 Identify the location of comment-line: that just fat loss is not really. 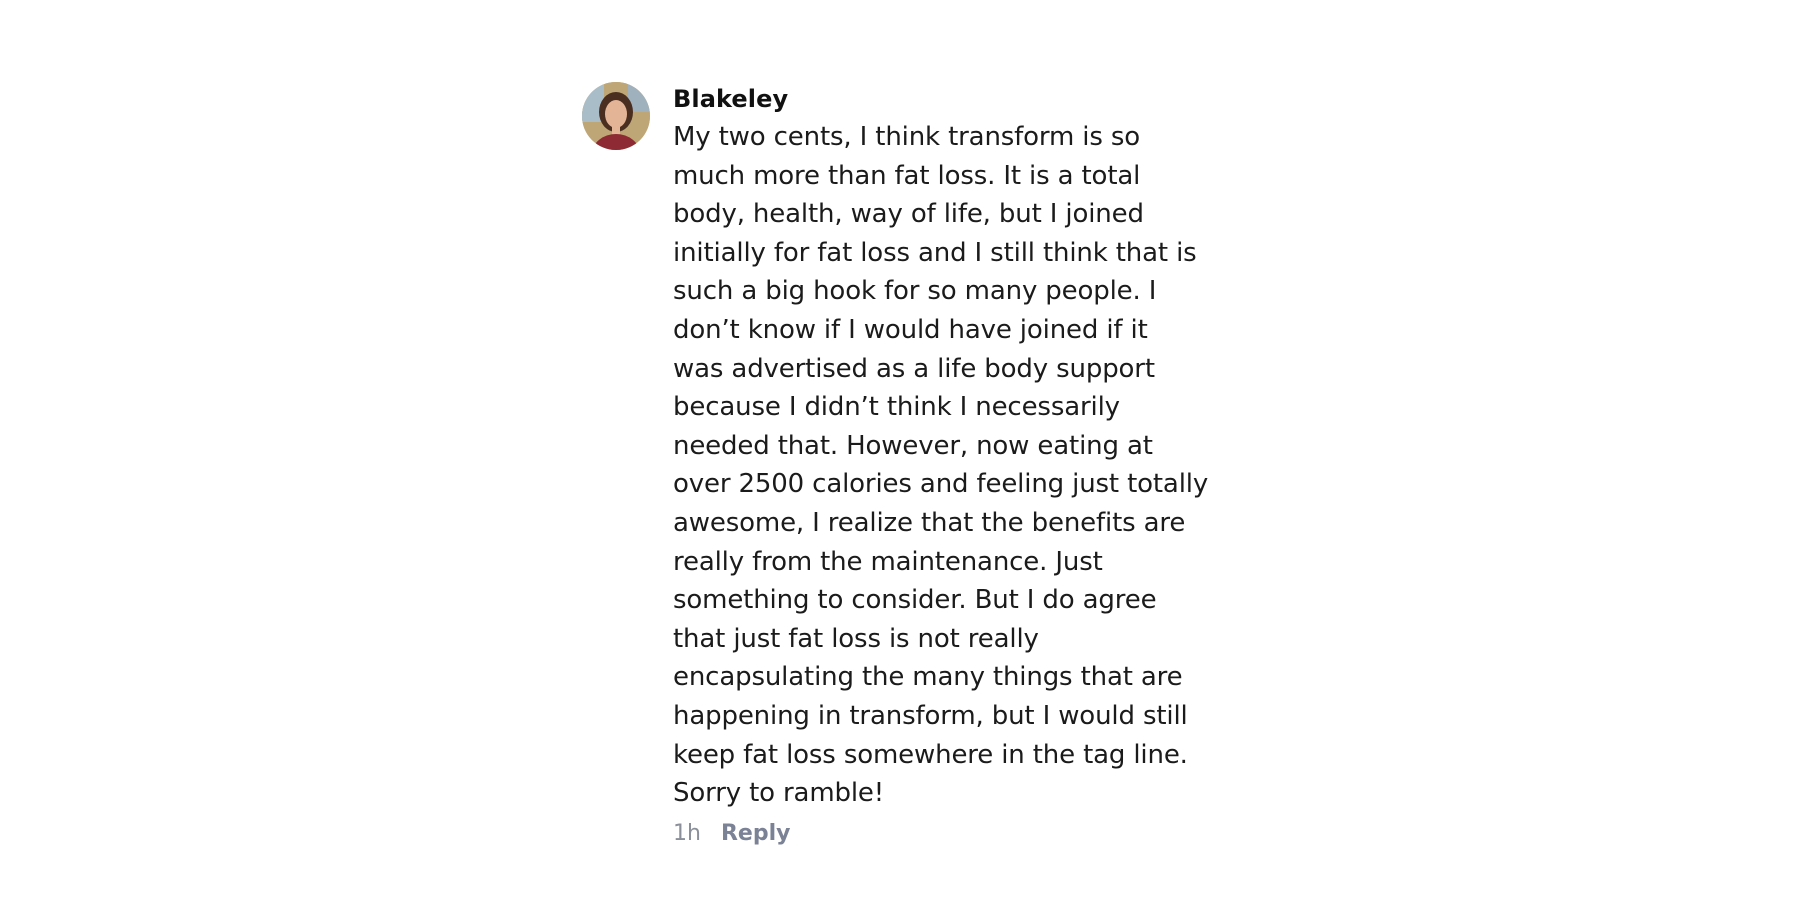
(856, 638).